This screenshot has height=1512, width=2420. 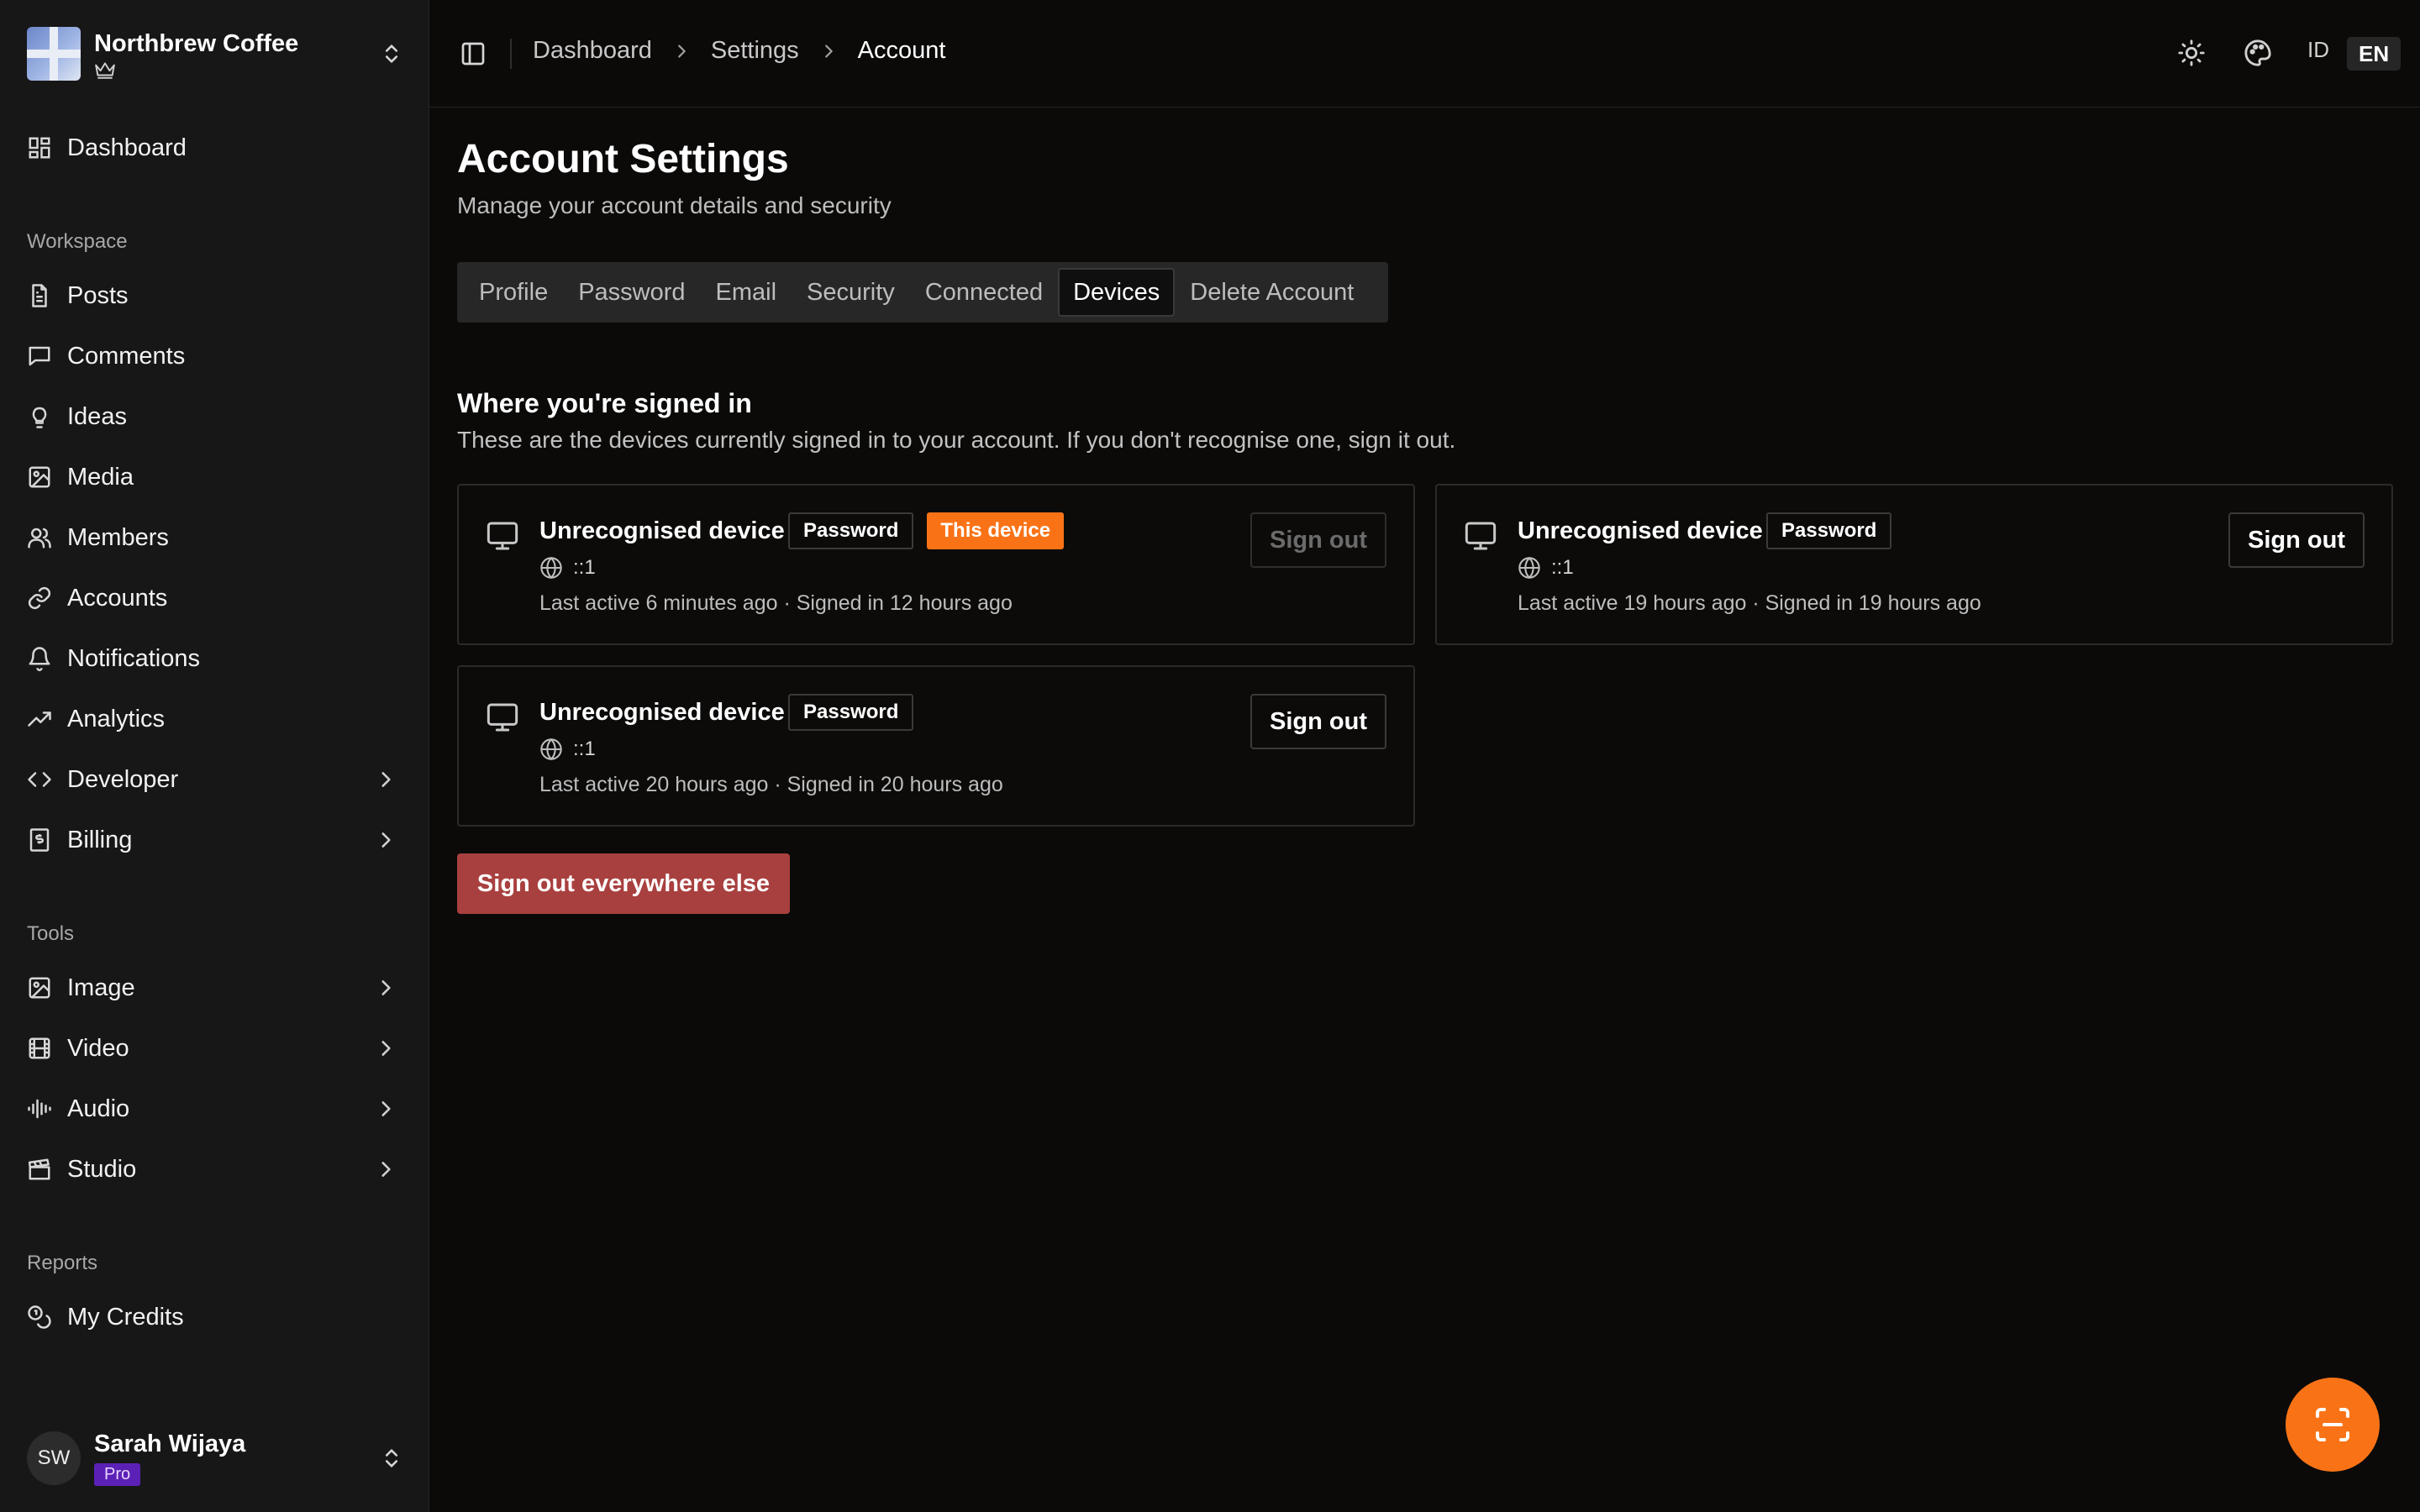 I want to click on sidebar-item-label: Comments, so click(x=127, y=356).